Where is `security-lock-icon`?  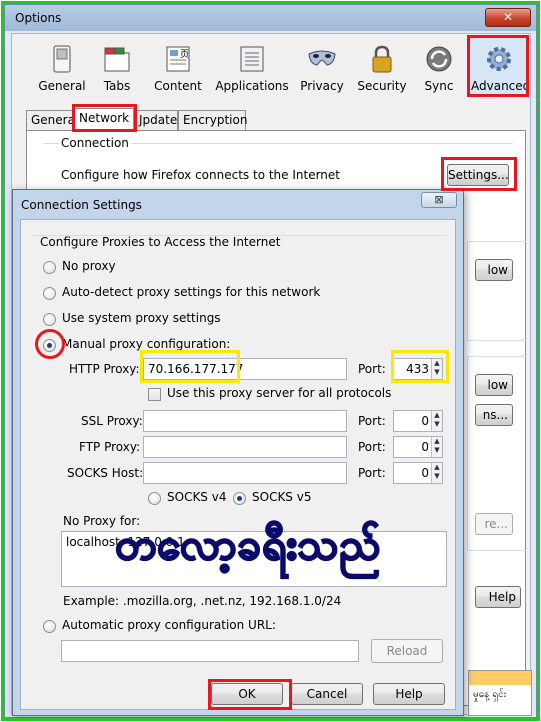
security-lock-icon is located at coordinates (382, 59).